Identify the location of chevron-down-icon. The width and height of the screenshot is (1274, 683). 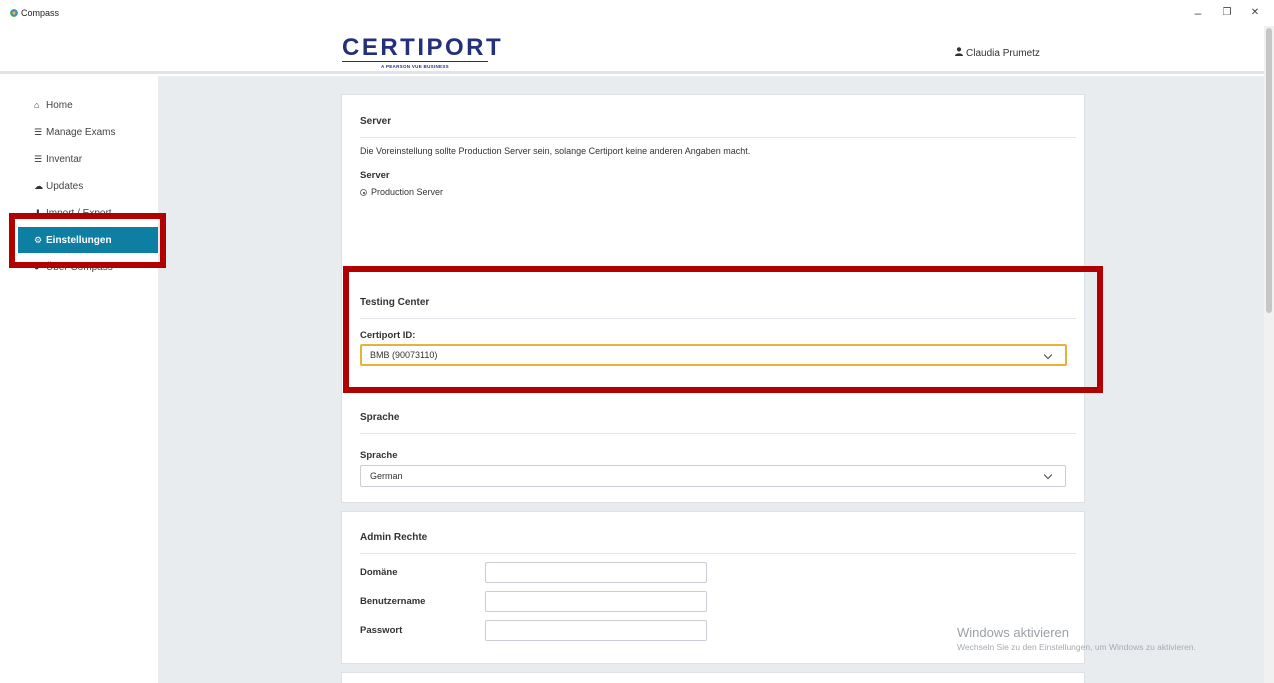
(1048, 475).